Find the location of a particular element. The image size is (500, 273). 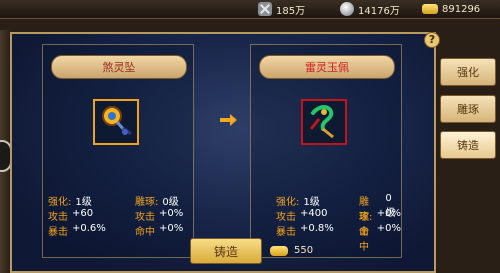

tab-strengthen: 强化 is located at coordinates (468, 72).